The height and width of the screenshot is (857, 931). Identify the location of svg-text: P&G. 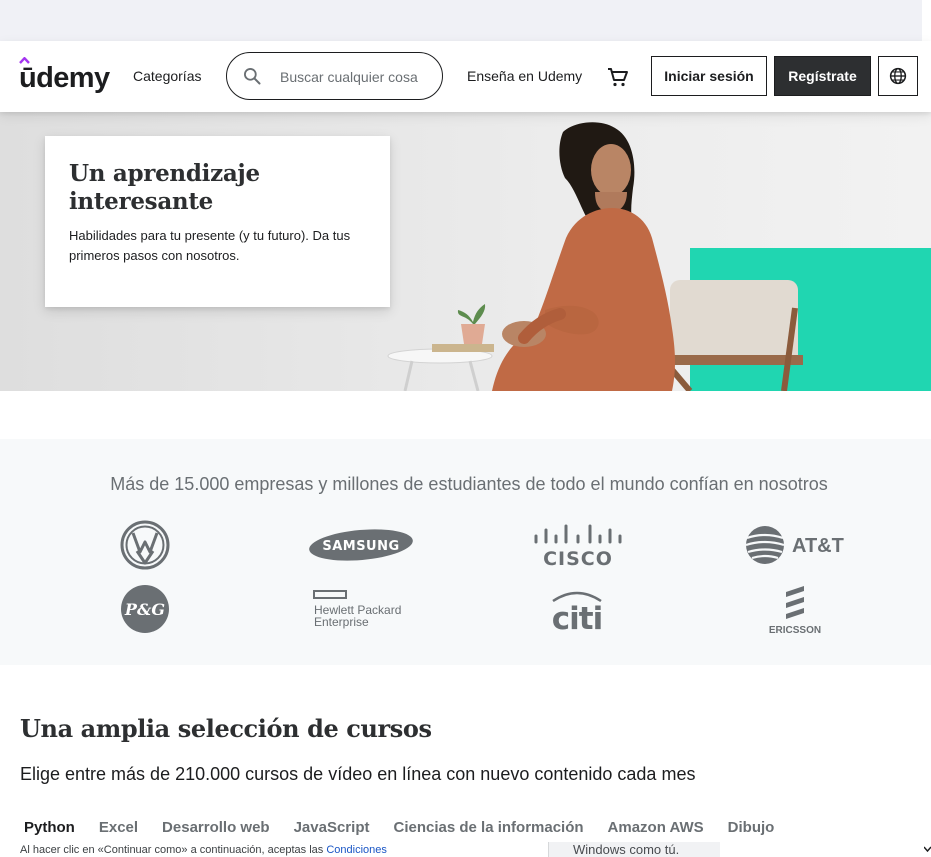
(144, 609).